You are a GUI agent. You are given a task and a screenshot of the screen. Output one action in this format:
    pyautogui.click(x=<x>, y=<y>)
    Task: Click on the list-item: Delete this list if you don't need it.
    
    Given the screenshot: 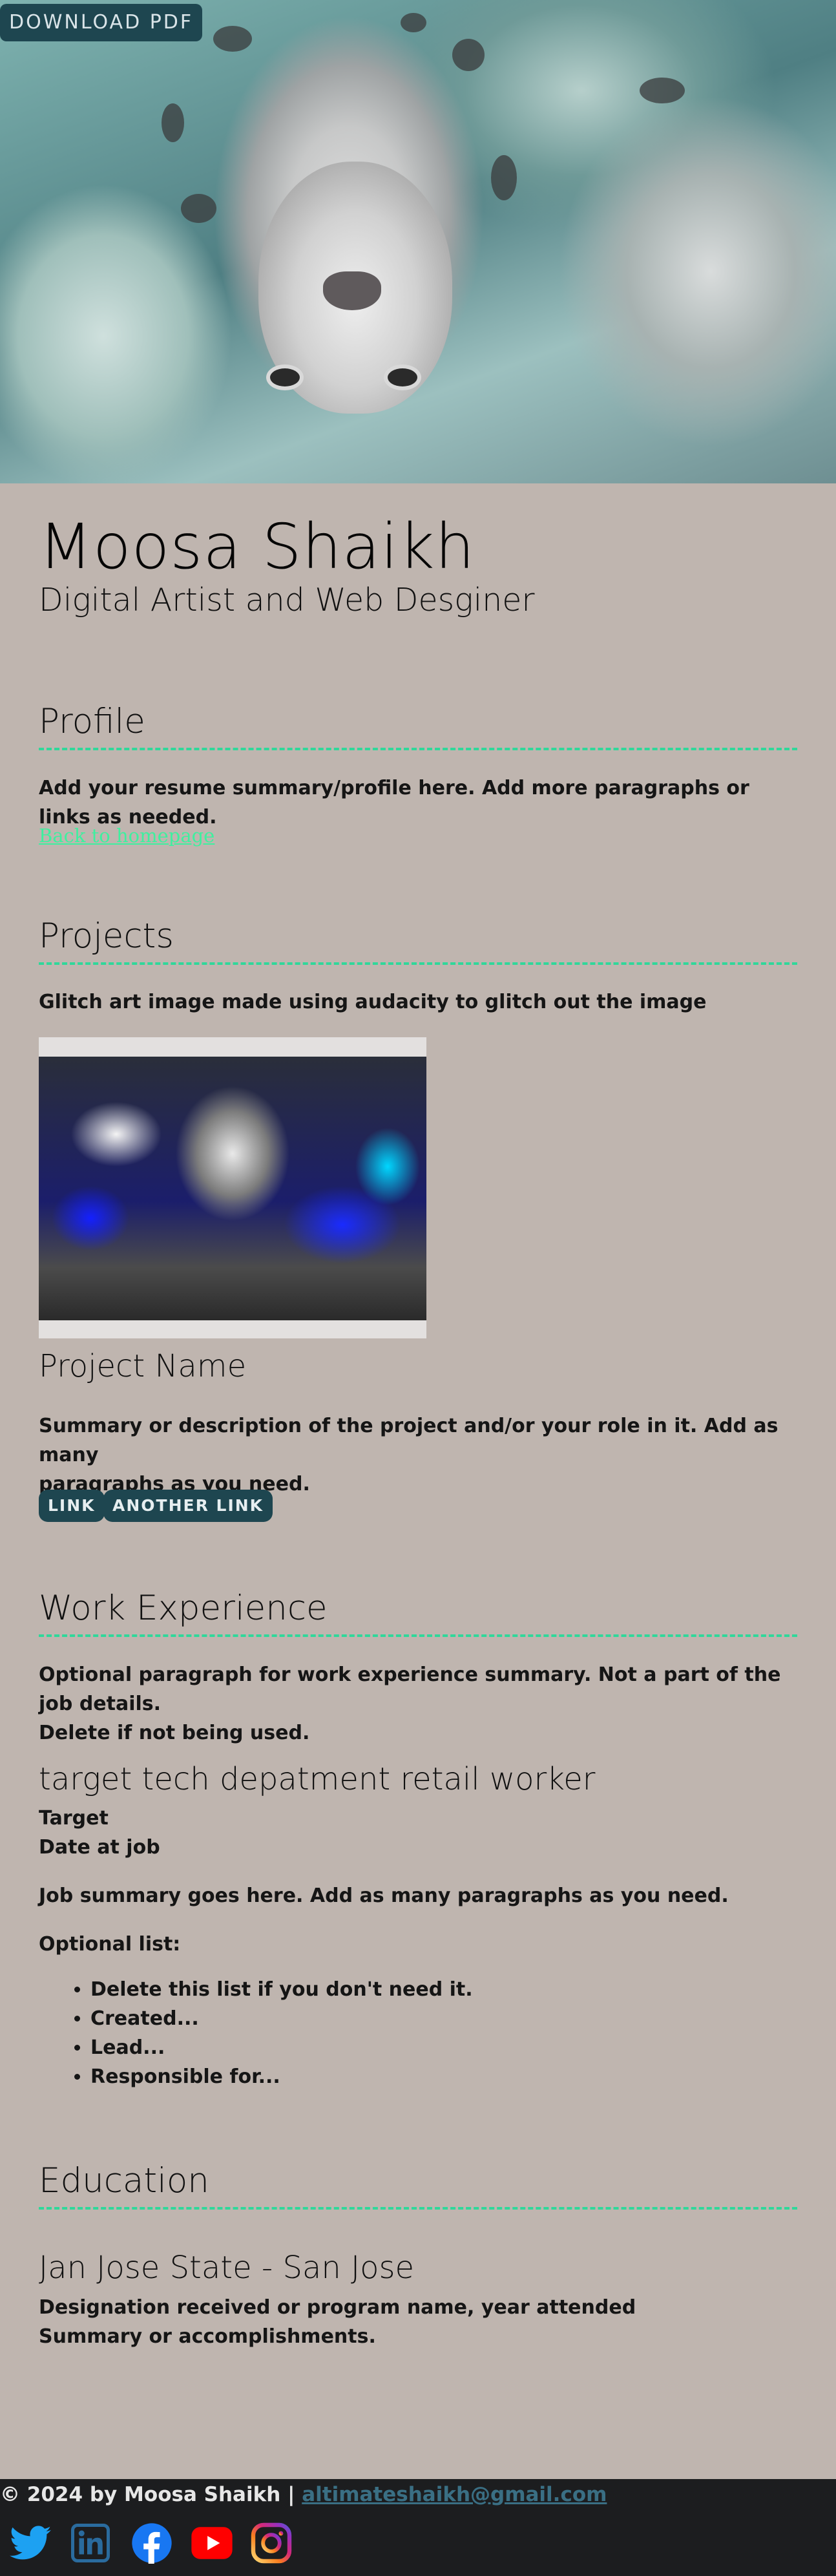 What is the action you would take?
    pyautogui.click(x=281, y=1989)
    